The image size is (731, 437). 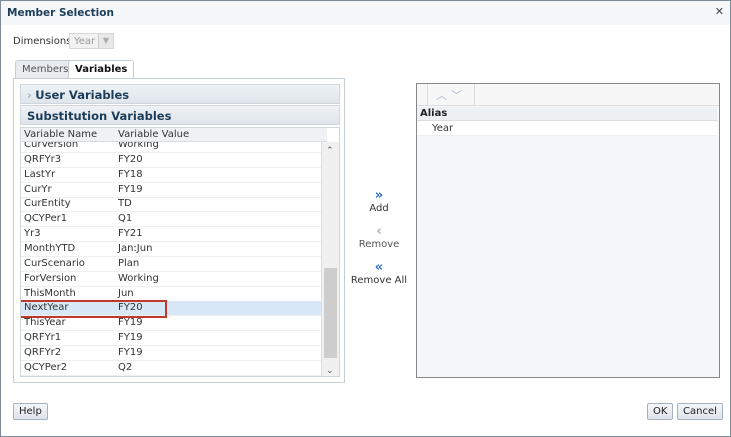 What do you see at coordinates (568, 95) in the screenshot?
I see `selection-toolbar: ︿﹀` at bounding box center [568, 95].